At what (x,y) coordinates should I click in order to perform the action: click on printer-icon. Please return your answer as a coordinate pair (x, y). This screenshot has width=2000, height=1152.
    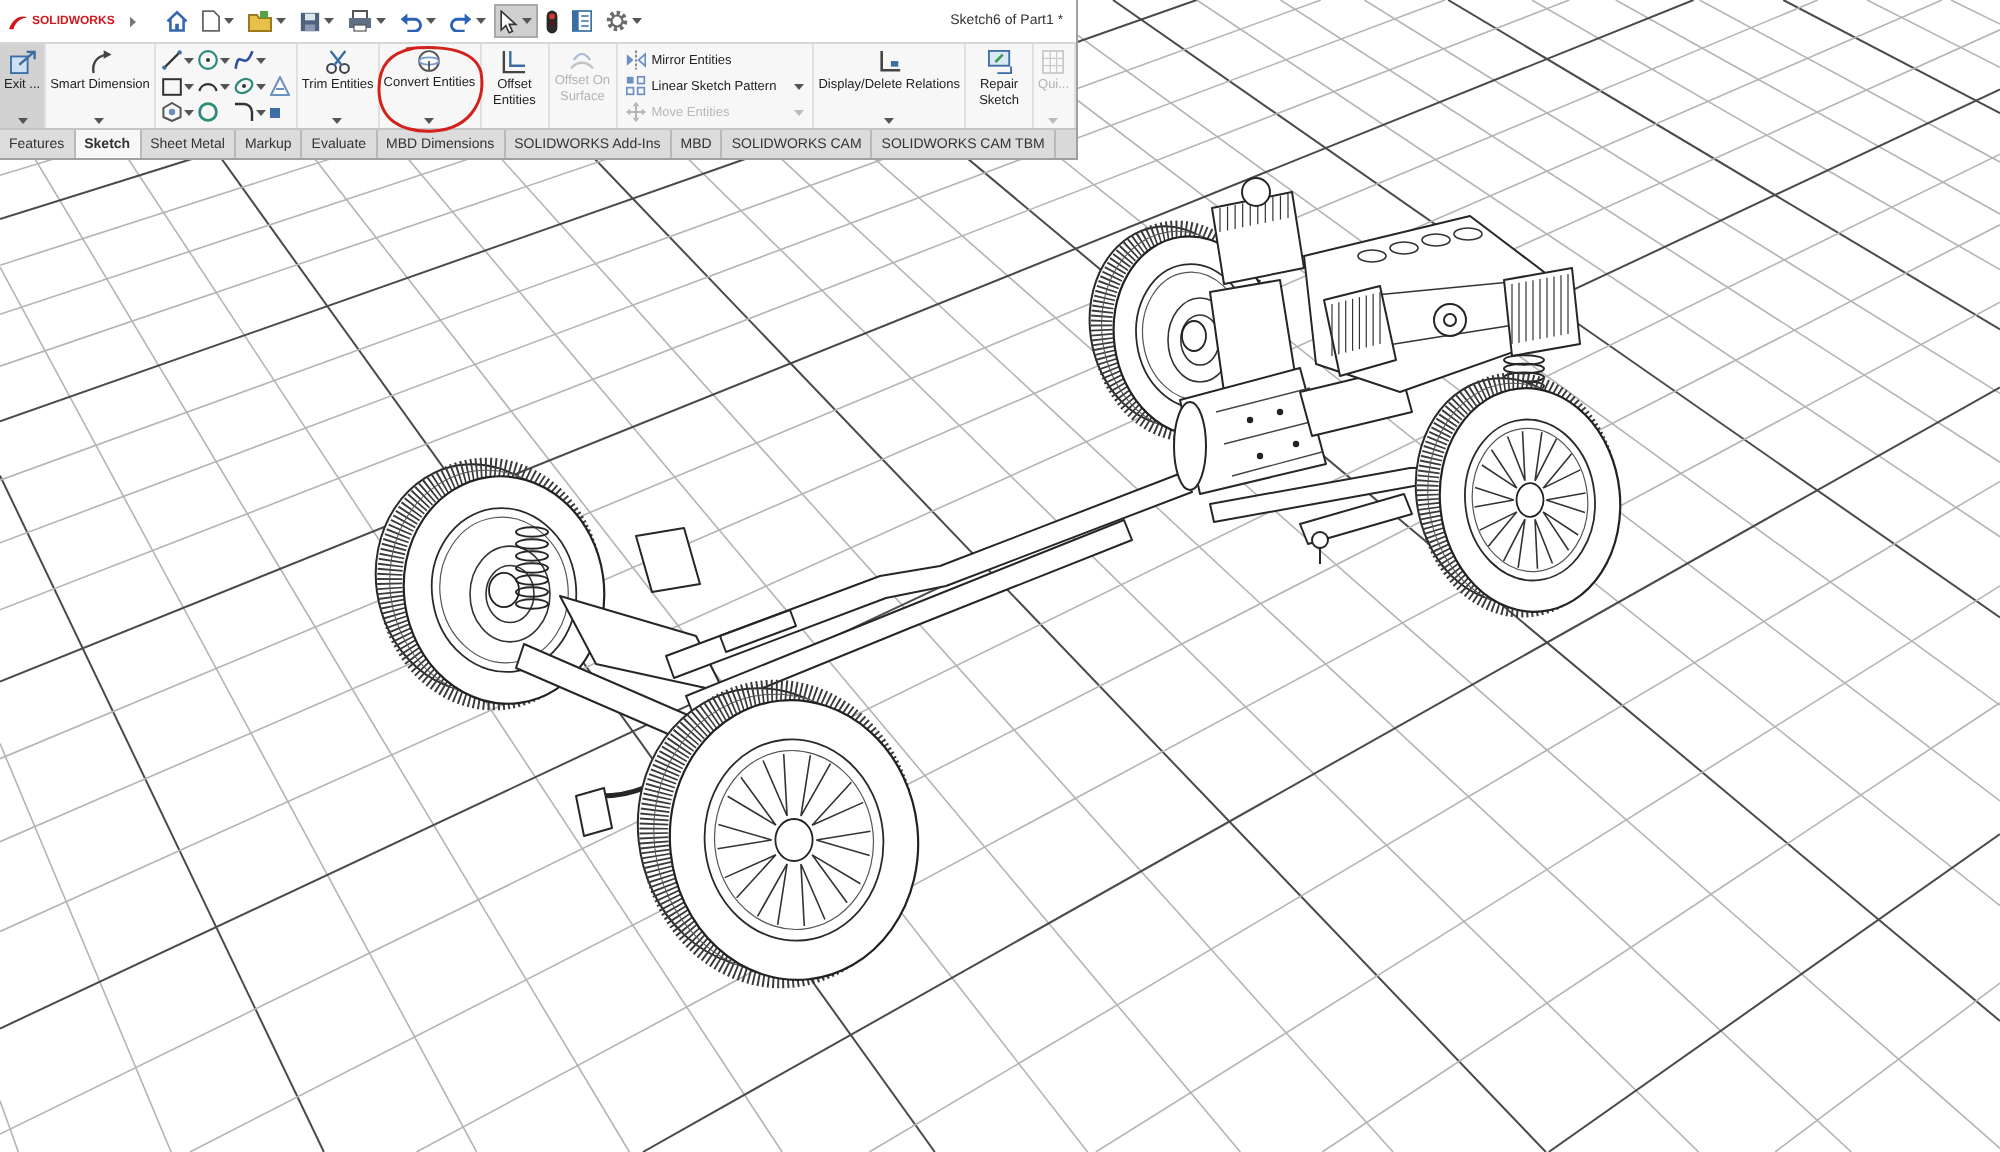
    Looking at the image, I should click on (360, 21).